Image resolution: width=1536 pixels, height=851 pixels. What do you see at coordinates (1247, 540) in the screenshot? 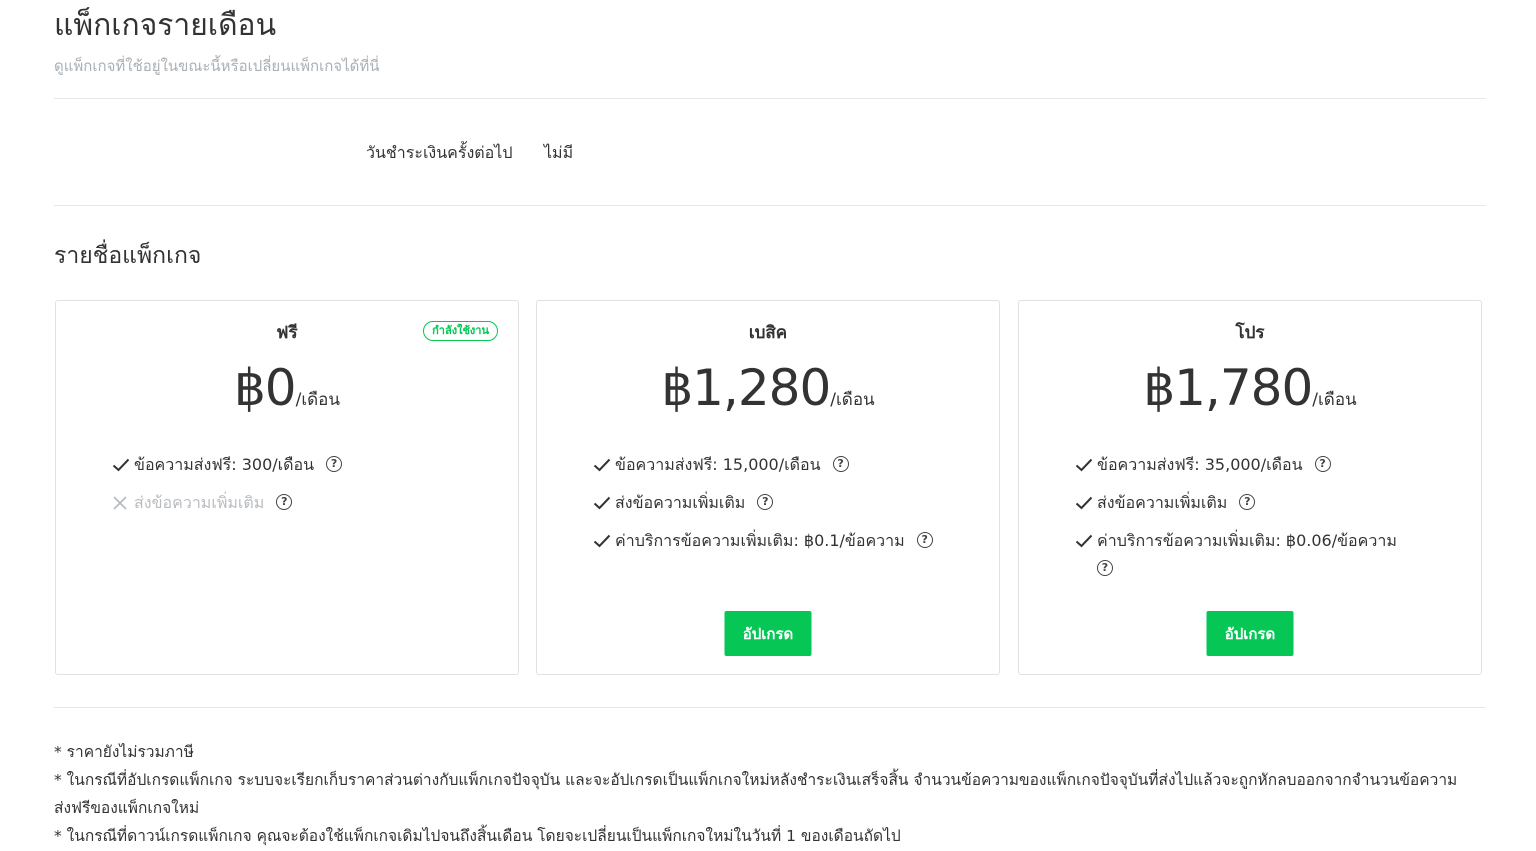
I see `feature-text: ค่าบริการข้อความเพิ่มเติม: ฿0.06/ข้อความ` at bounding box center [1247, 540].